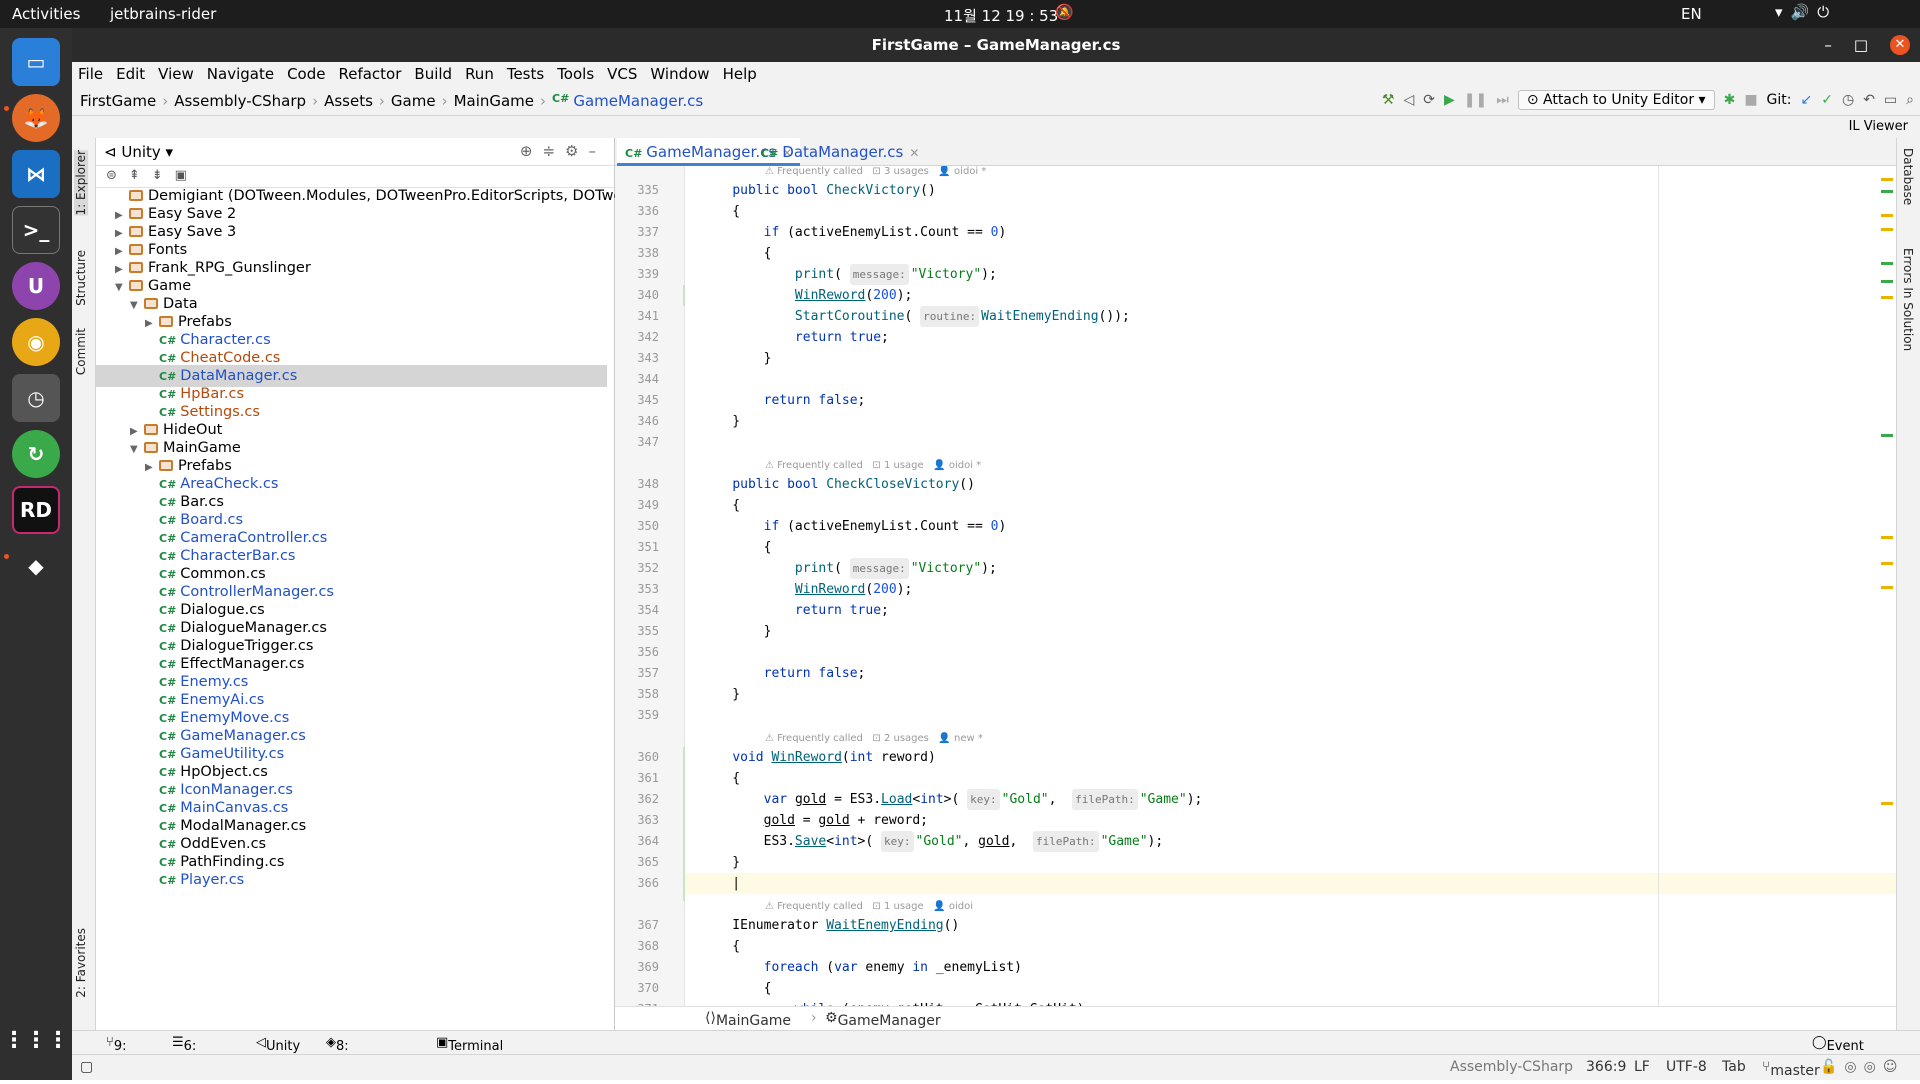  What do you see at coordinates (1408, 100) in the screenshot?
I see `unity-run-icon: ◁` at bounding box center [1408, 100].